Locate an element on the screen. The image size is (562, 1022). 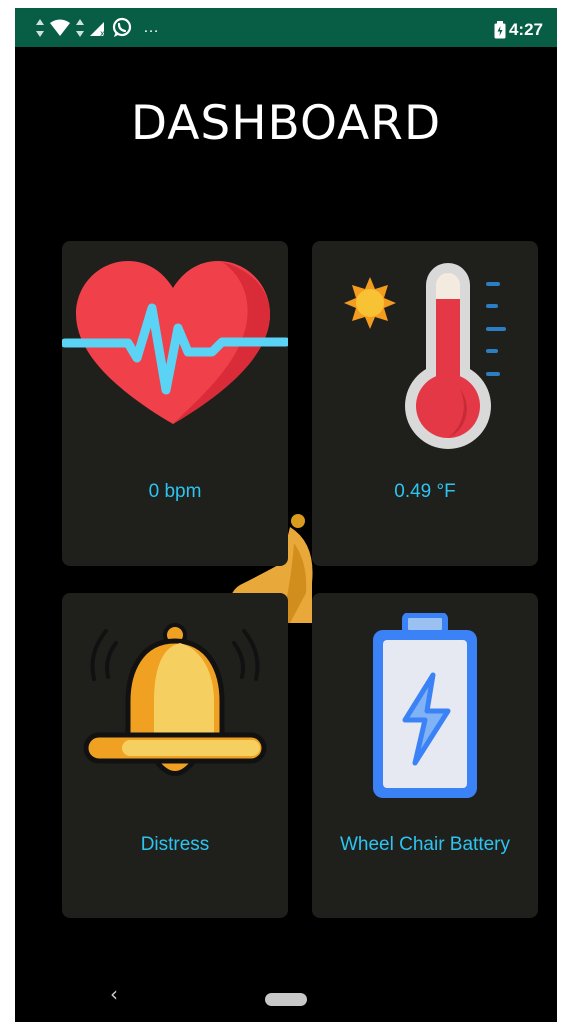
home-button is located at coordinates (286, 999).